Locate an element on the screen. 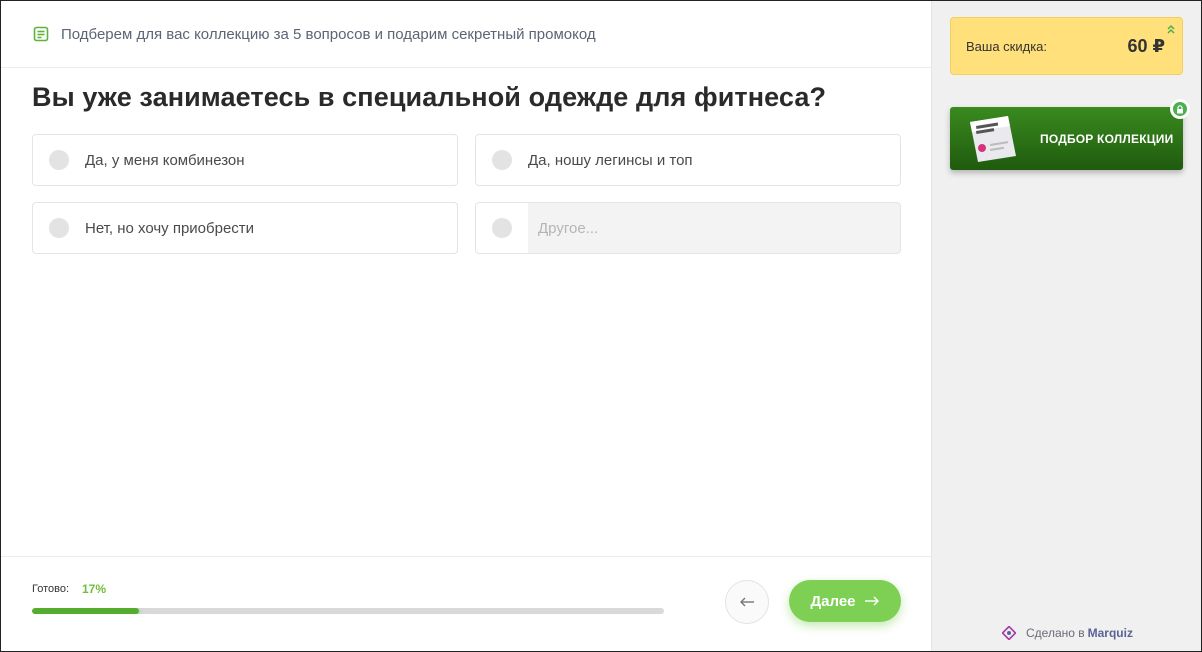 The width and height of the screenshot is (1202, 652). lock-badge is located at coordinates (1180, 109).